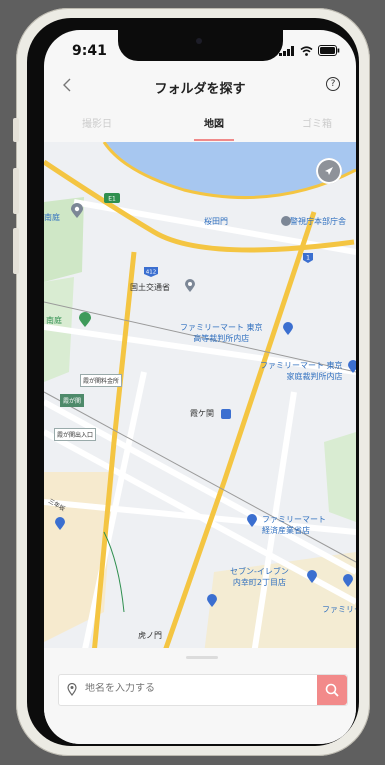 Image resolution: width=385 pixels, height=765 pixels. Describe the element at coordinates (54, 320) in the screenshot. I see `map-label-east-garden: 南庭` at that location.